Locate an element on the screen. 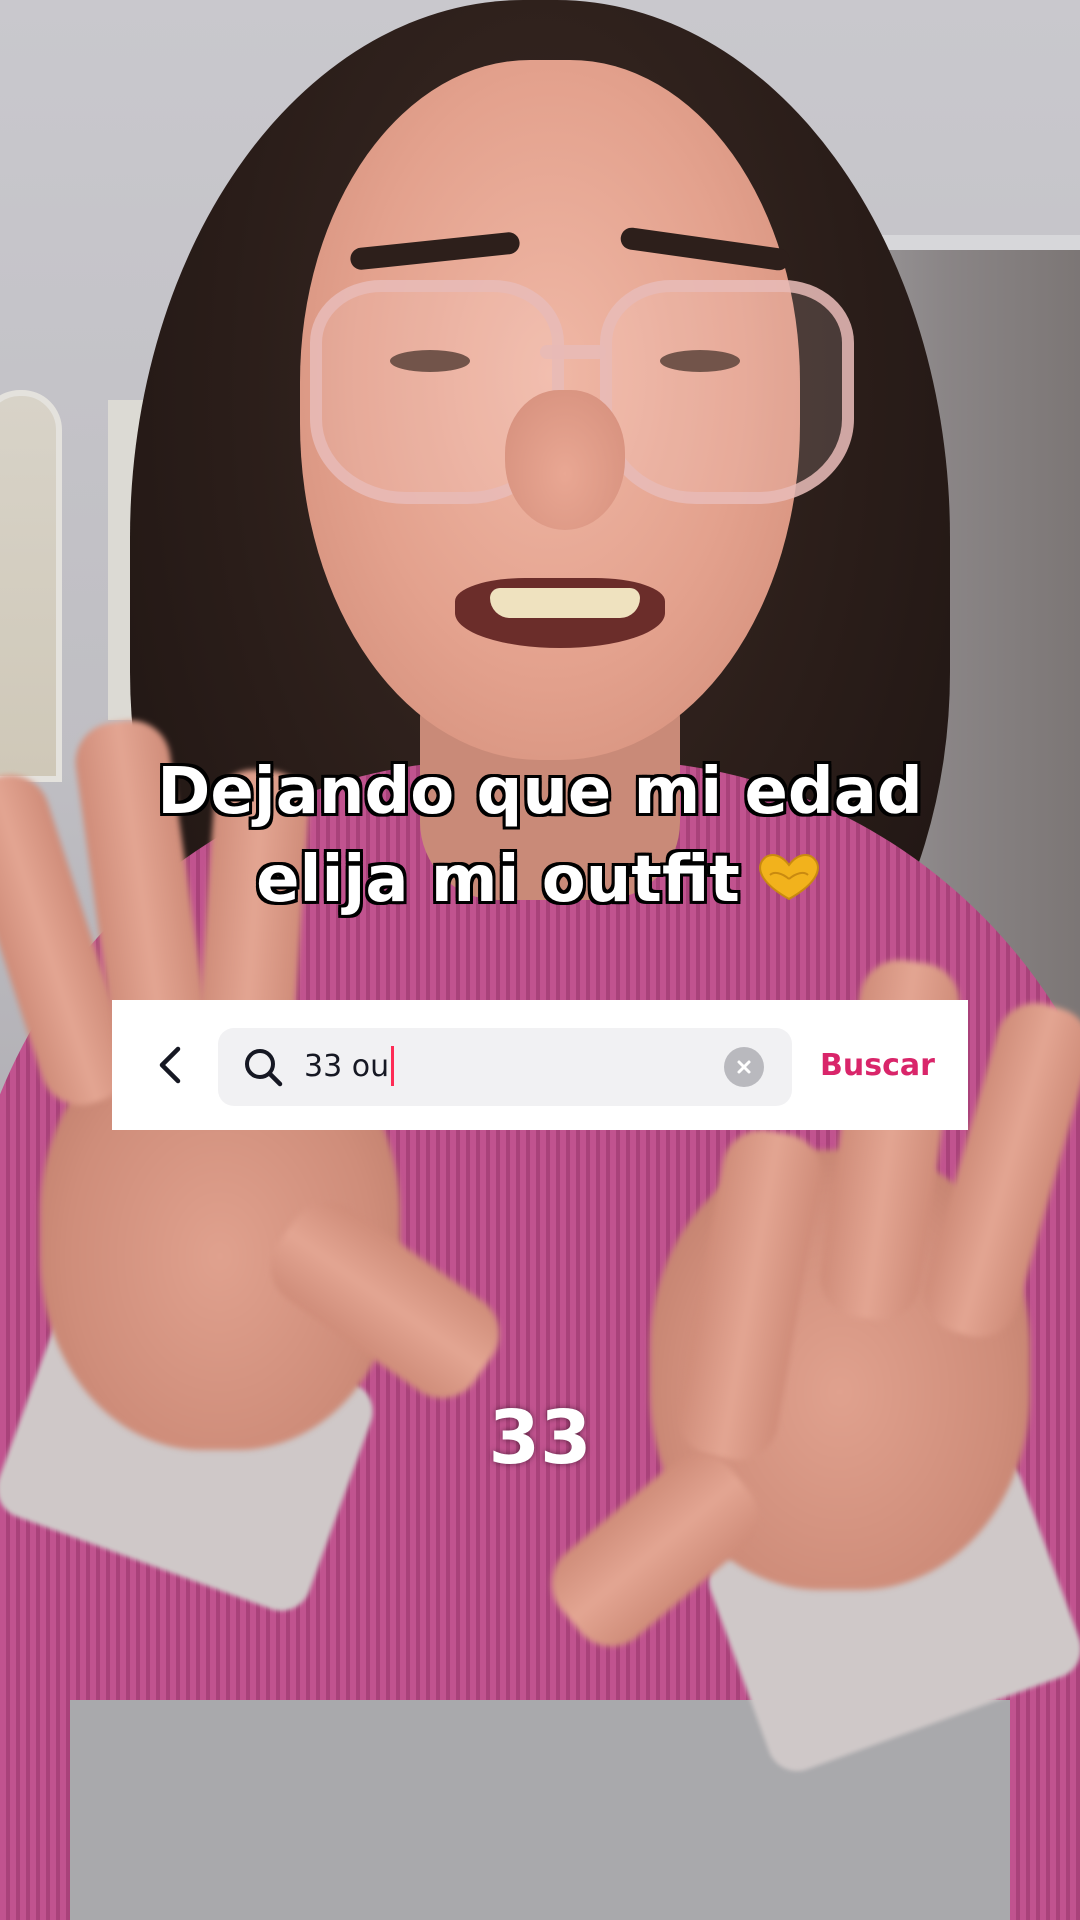 This screenshot has width=1080, height=1920. search-field: 33 ou is located at coordinates (505, 1067).